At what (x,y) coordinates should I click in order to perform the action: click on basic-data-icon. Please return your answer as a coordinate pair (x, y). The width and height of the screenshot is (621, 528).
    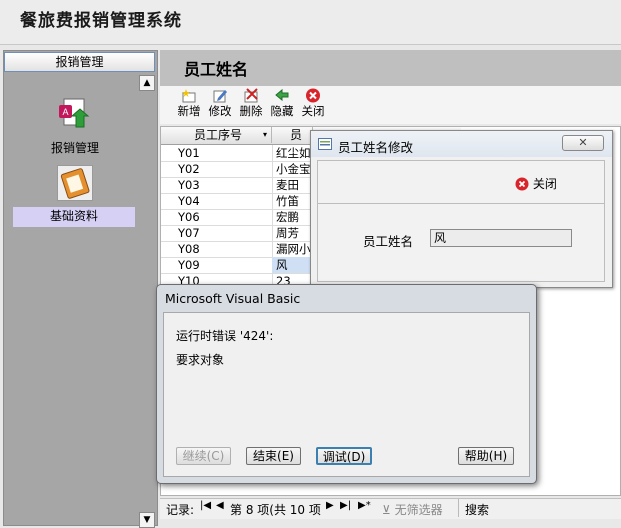
    Looking at the image, I should click on (75, 183).